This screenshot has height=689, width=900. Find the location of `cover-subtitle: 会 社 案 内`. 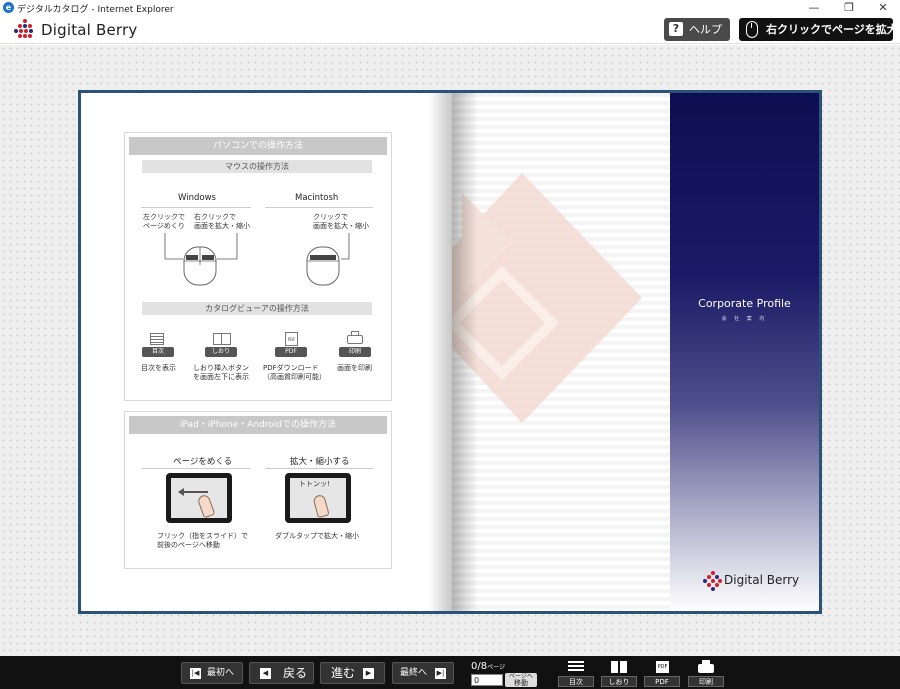

cover-subtitle: 会 社 案 内 is located at coordinates (744, 319).